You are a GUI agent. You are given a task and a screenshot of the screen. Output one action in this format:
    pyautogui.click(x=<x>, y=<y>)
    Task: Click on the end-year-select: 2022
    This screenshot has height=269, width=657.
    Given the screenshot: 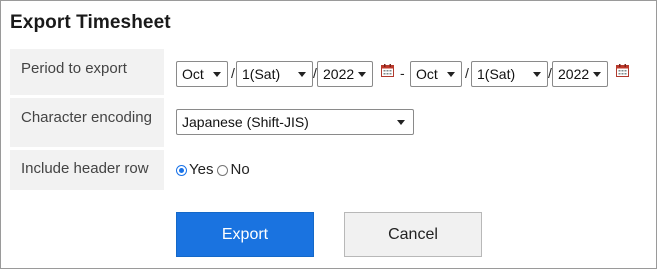 What is the action you would take?
    pyautogui.click(x=580, y=74)
    